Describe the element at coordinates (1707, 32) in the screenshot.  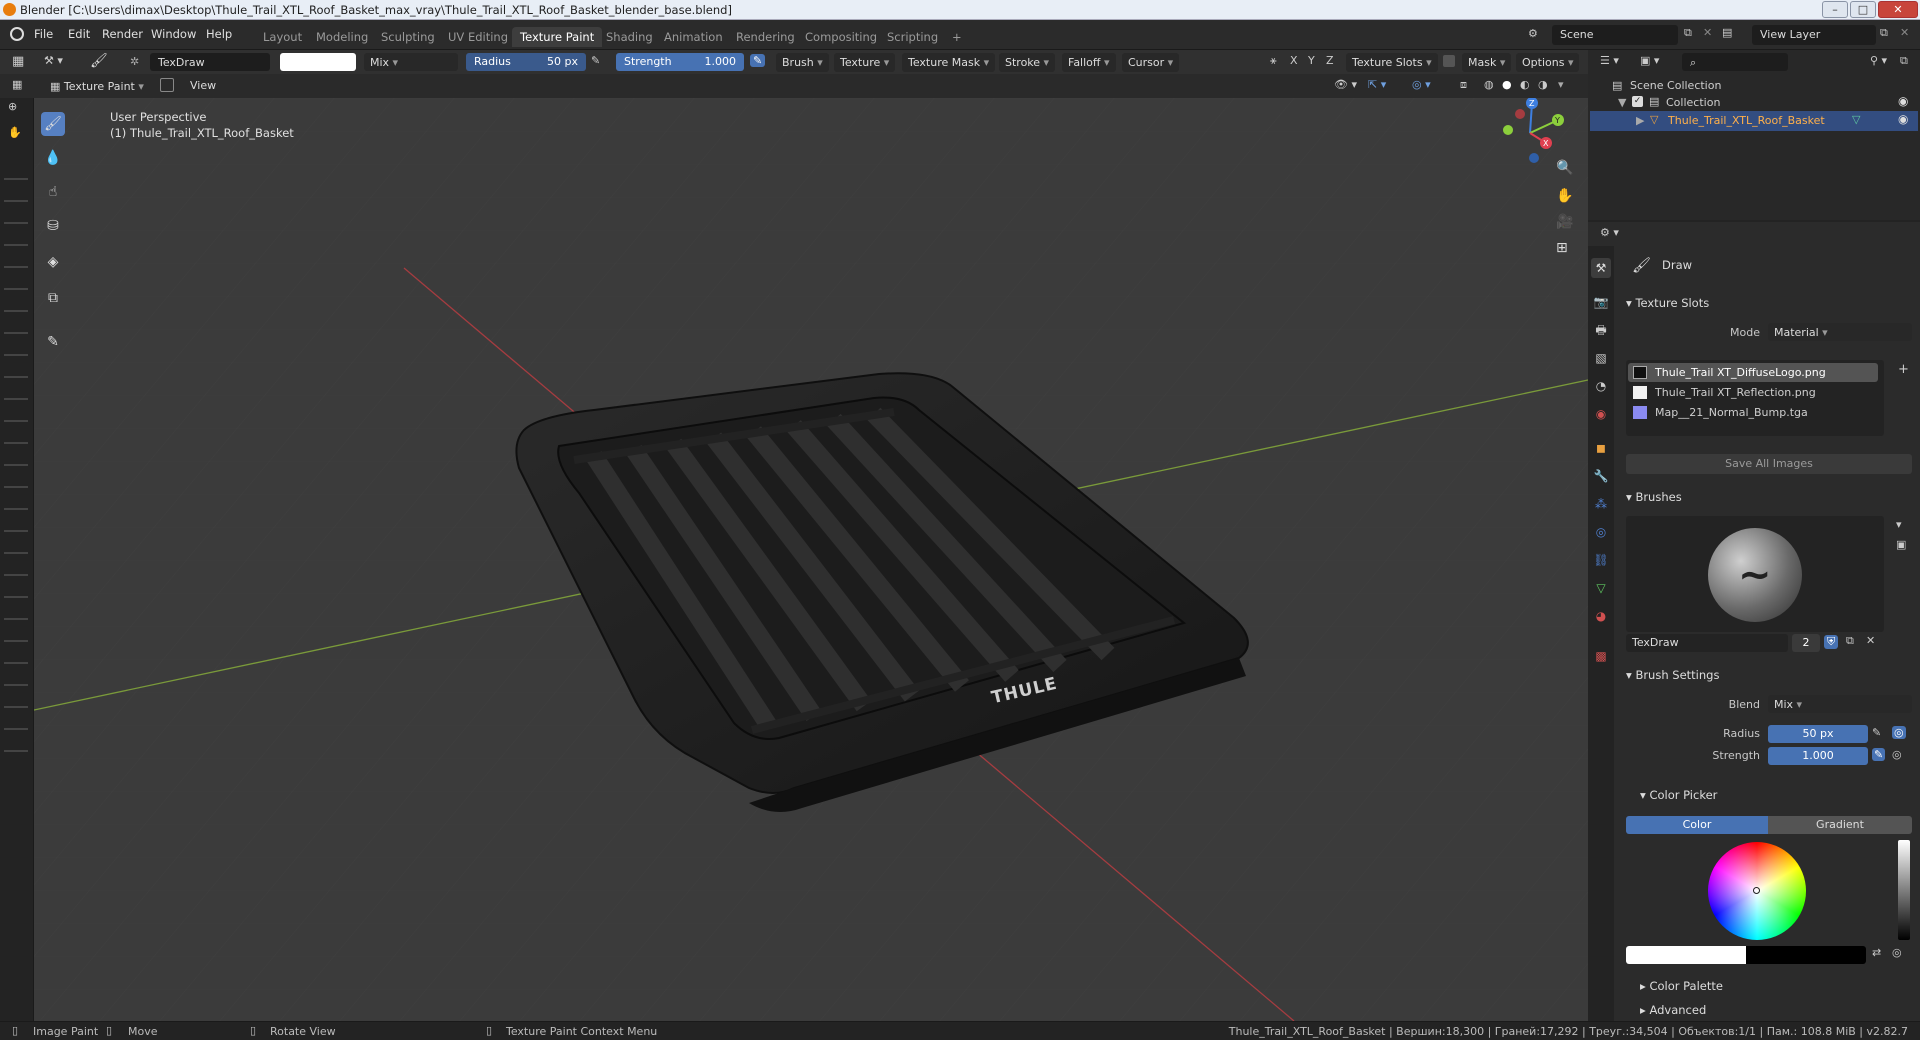
I see `delete-scene-icon: ✕` at that location.